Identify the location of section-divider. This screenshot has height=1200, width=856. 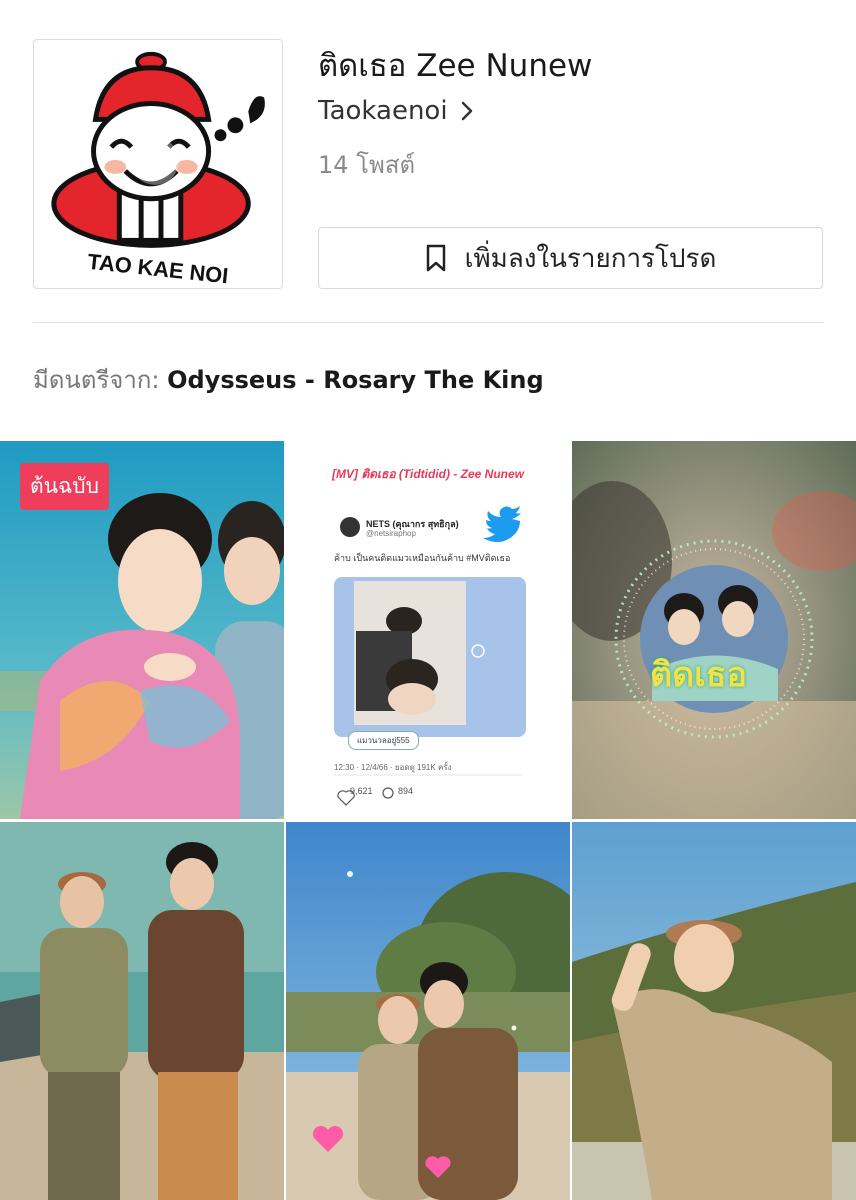
(428, 322).